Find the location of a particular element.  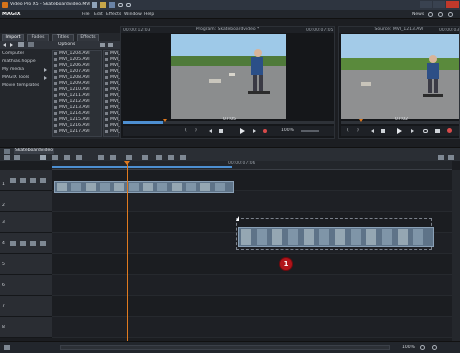

marker-icon is located at coordinates (145, 157).